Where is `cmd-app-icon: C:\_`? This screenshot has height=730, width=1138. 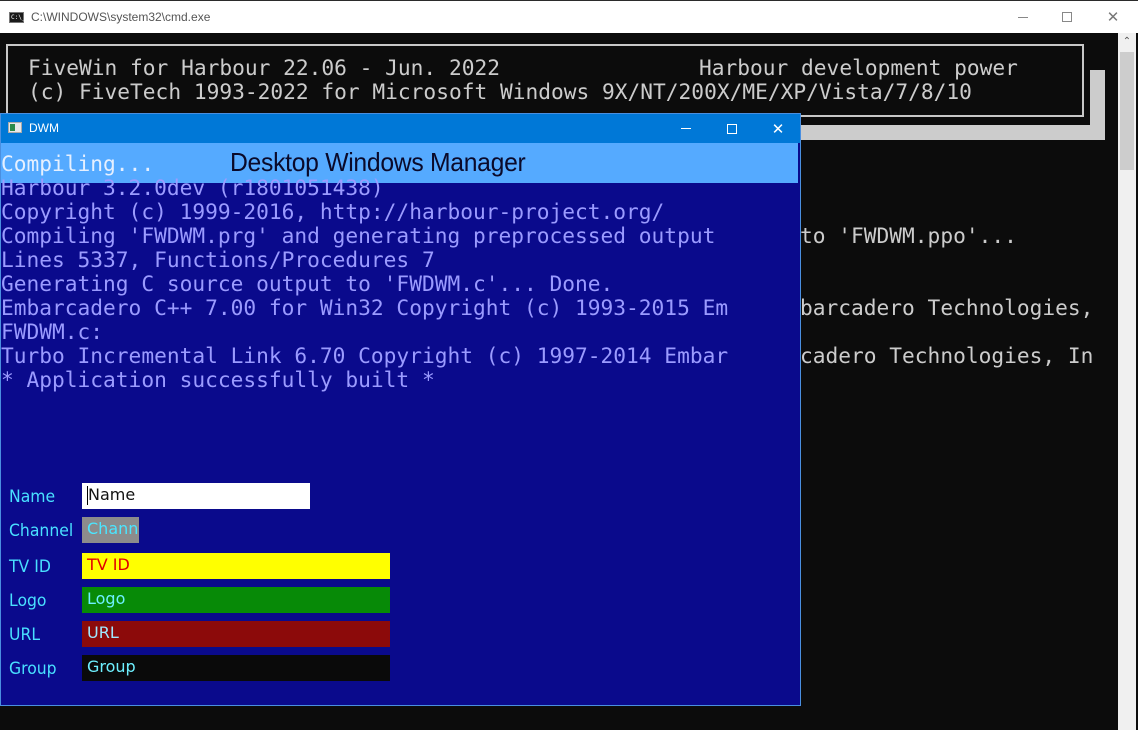
cmd-app-icon: C:\_ is located at coordinates (17, 17).